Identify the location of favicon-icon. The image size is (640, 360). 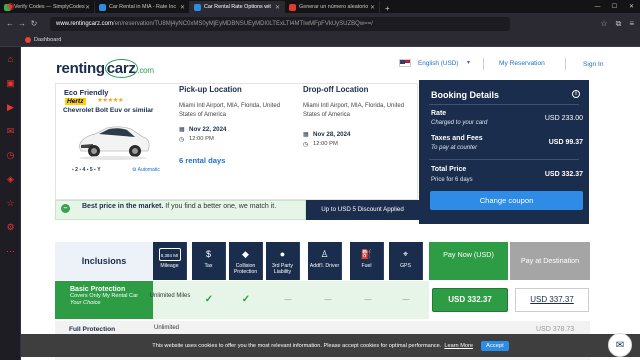
(292, 7).